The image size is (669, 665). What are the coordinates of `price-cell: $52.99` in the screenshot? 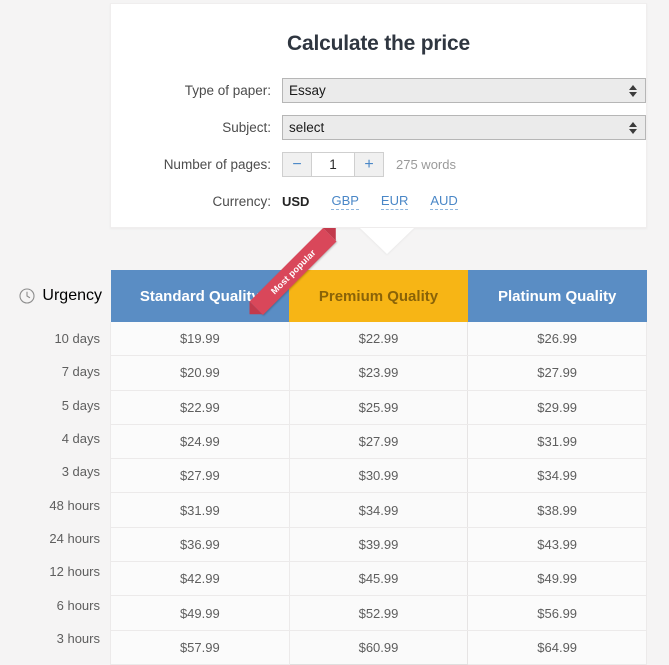 It's located at (378, 613).